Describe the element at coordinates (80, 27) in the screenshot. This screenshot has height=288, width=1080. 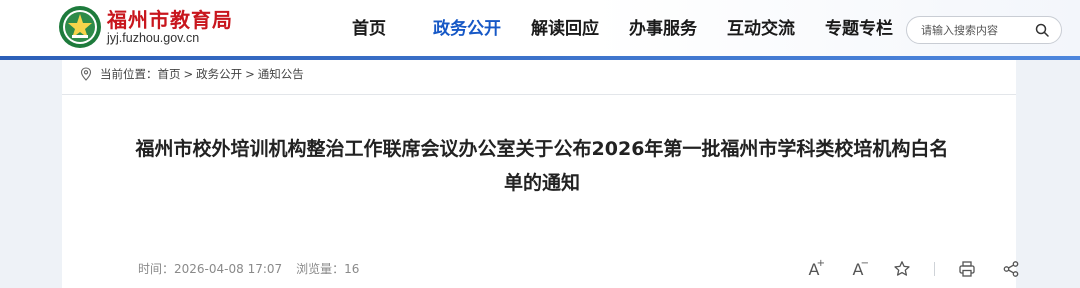
I see `emblem-icon` at that location.